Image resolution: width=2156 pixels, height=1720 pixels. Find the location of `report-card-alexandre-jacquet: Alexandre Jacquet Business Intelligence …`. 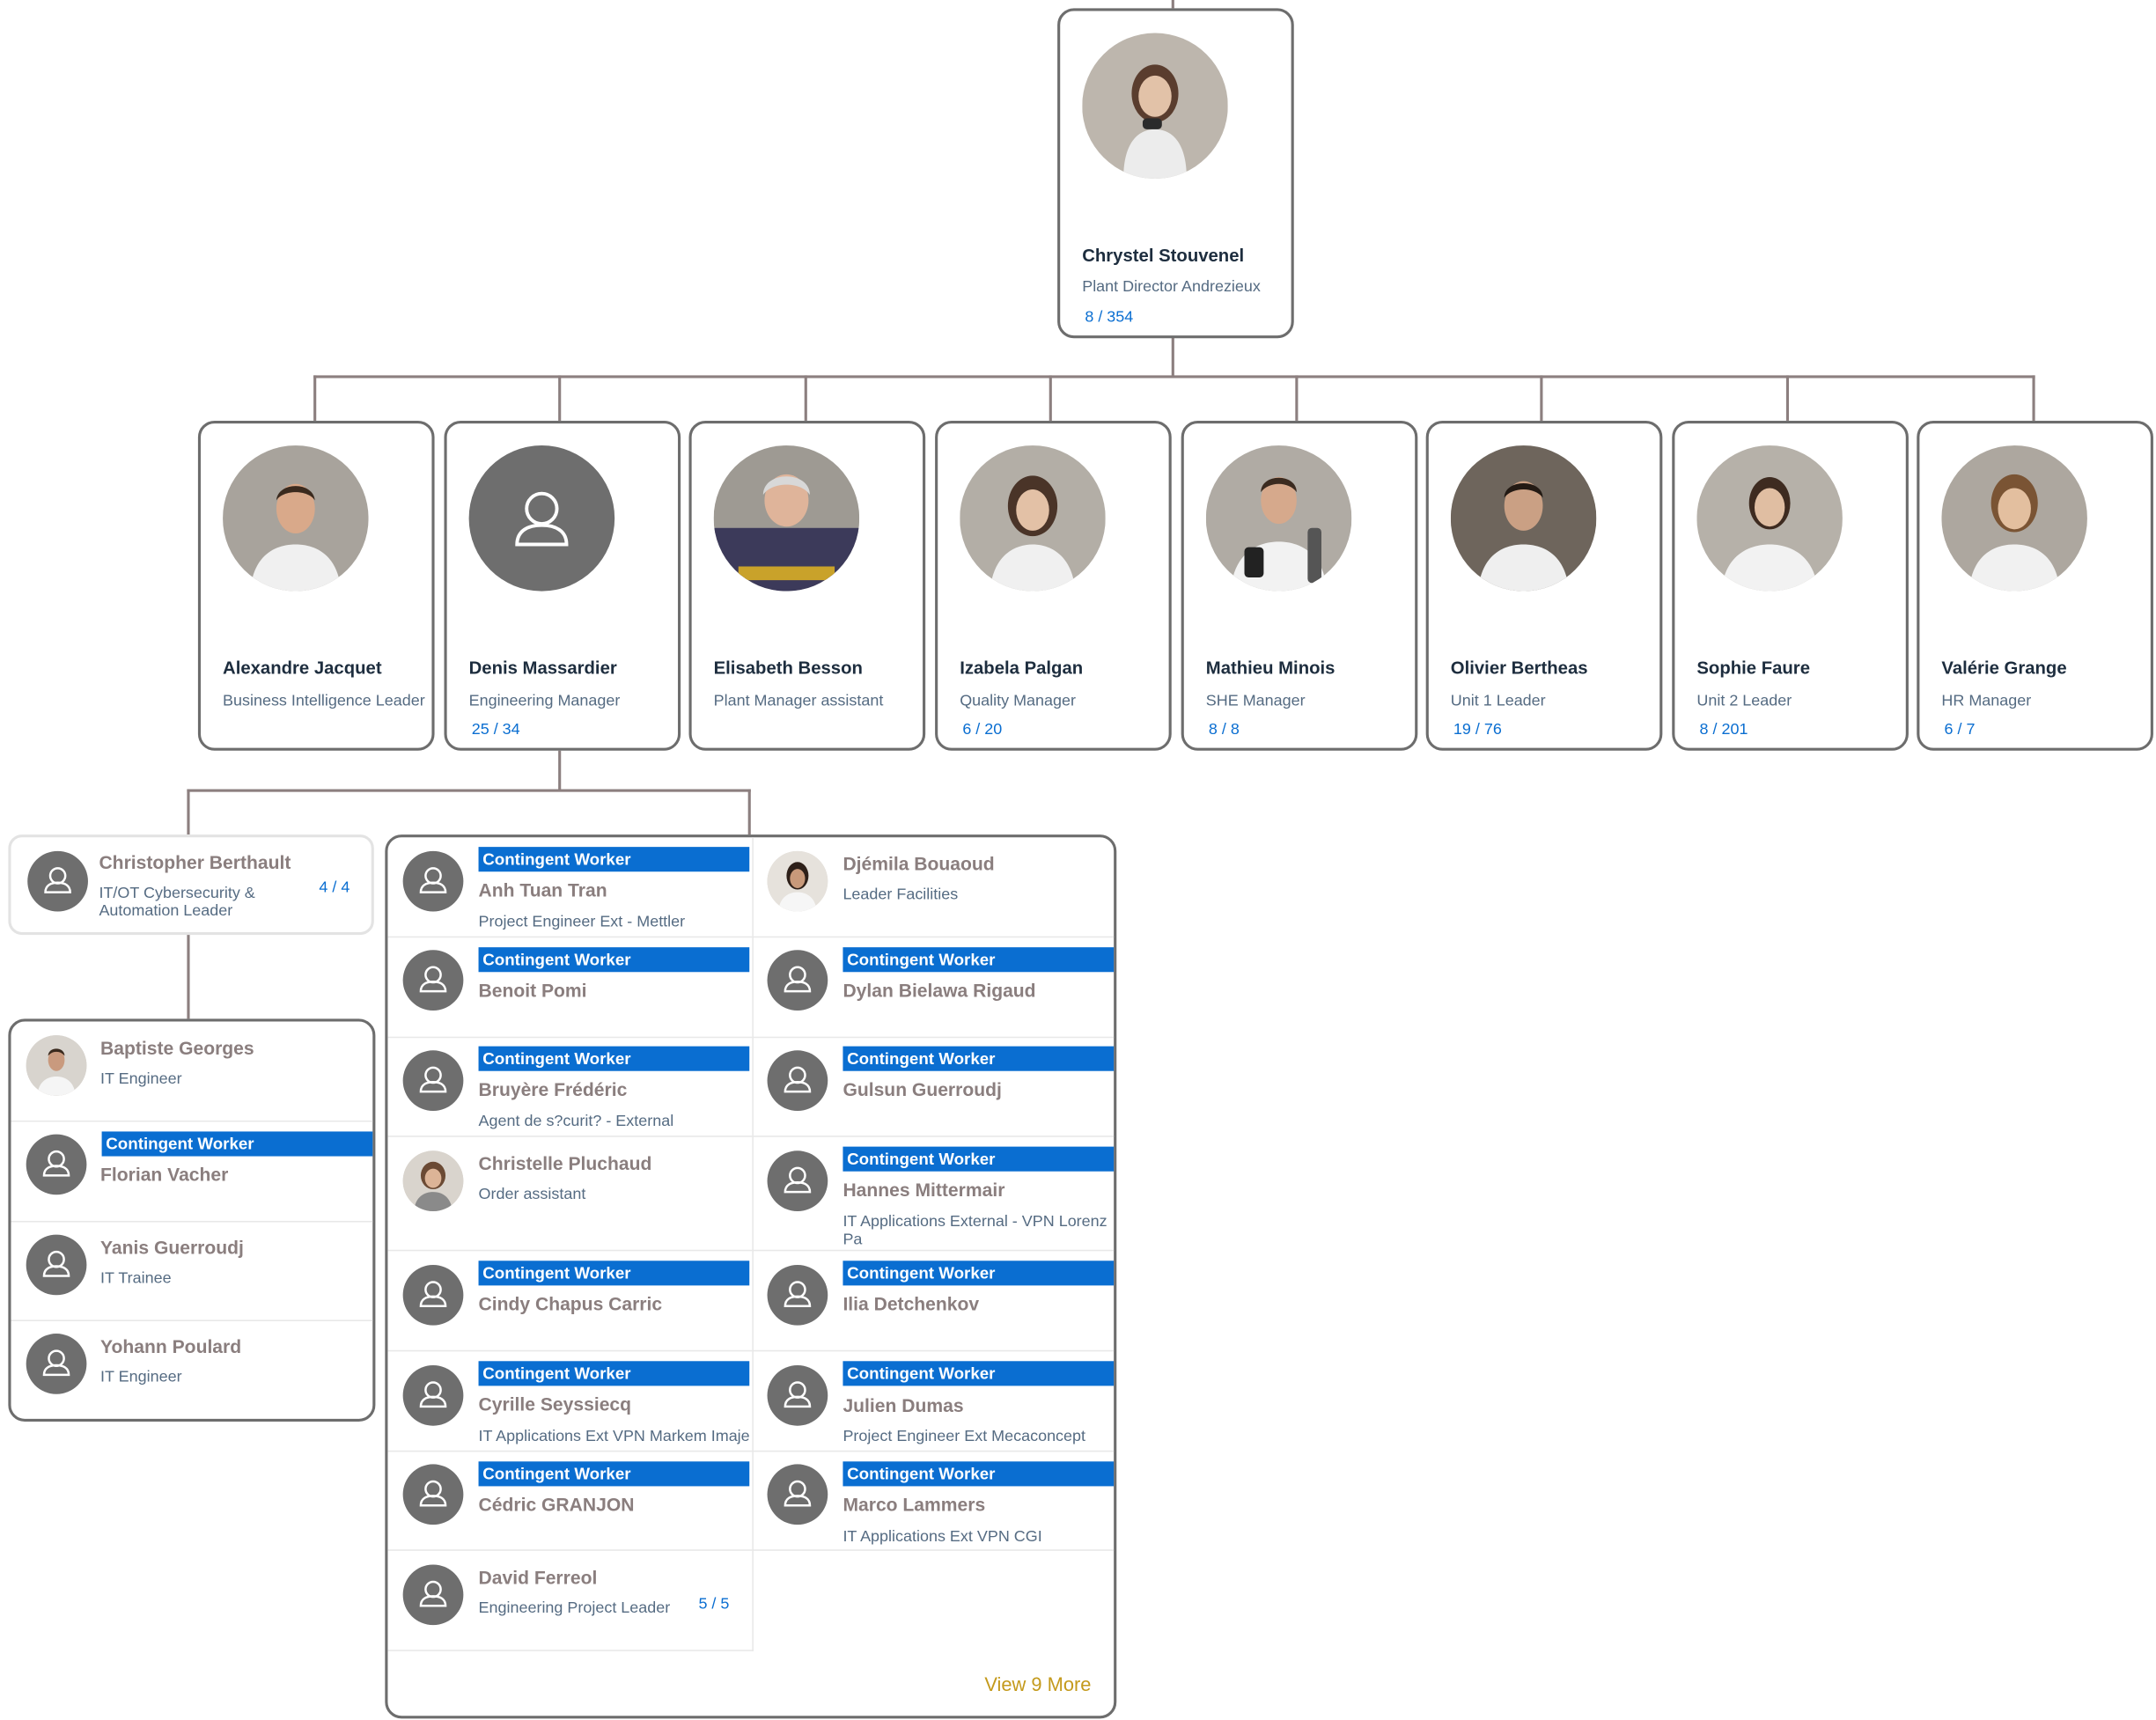

report-card-alexandre-jacquet: Alexandre Jacquet Business Intelligence … is located at coordinates (316, 585).